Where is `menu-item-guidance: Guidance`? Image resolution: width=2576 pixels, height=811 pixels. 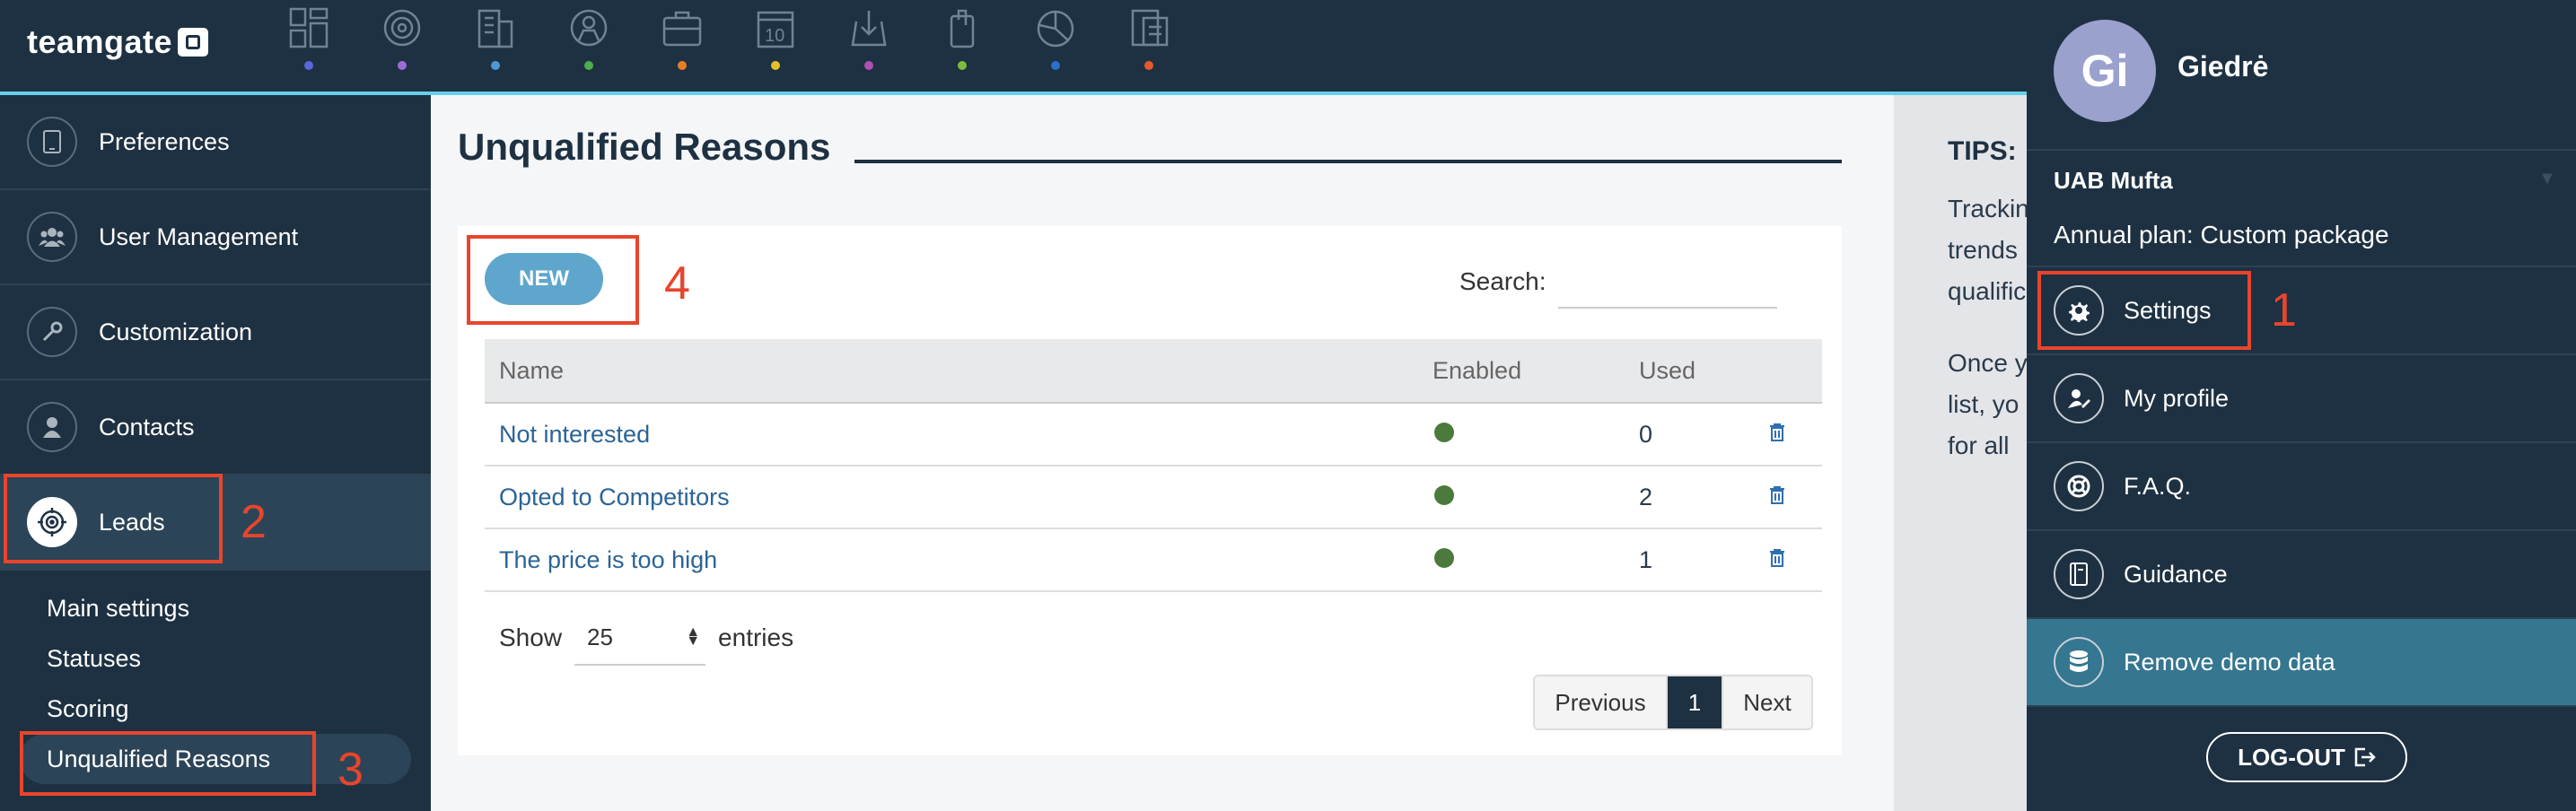 menu-item-guidance: Guidance is located at coordinates (2301, 575).